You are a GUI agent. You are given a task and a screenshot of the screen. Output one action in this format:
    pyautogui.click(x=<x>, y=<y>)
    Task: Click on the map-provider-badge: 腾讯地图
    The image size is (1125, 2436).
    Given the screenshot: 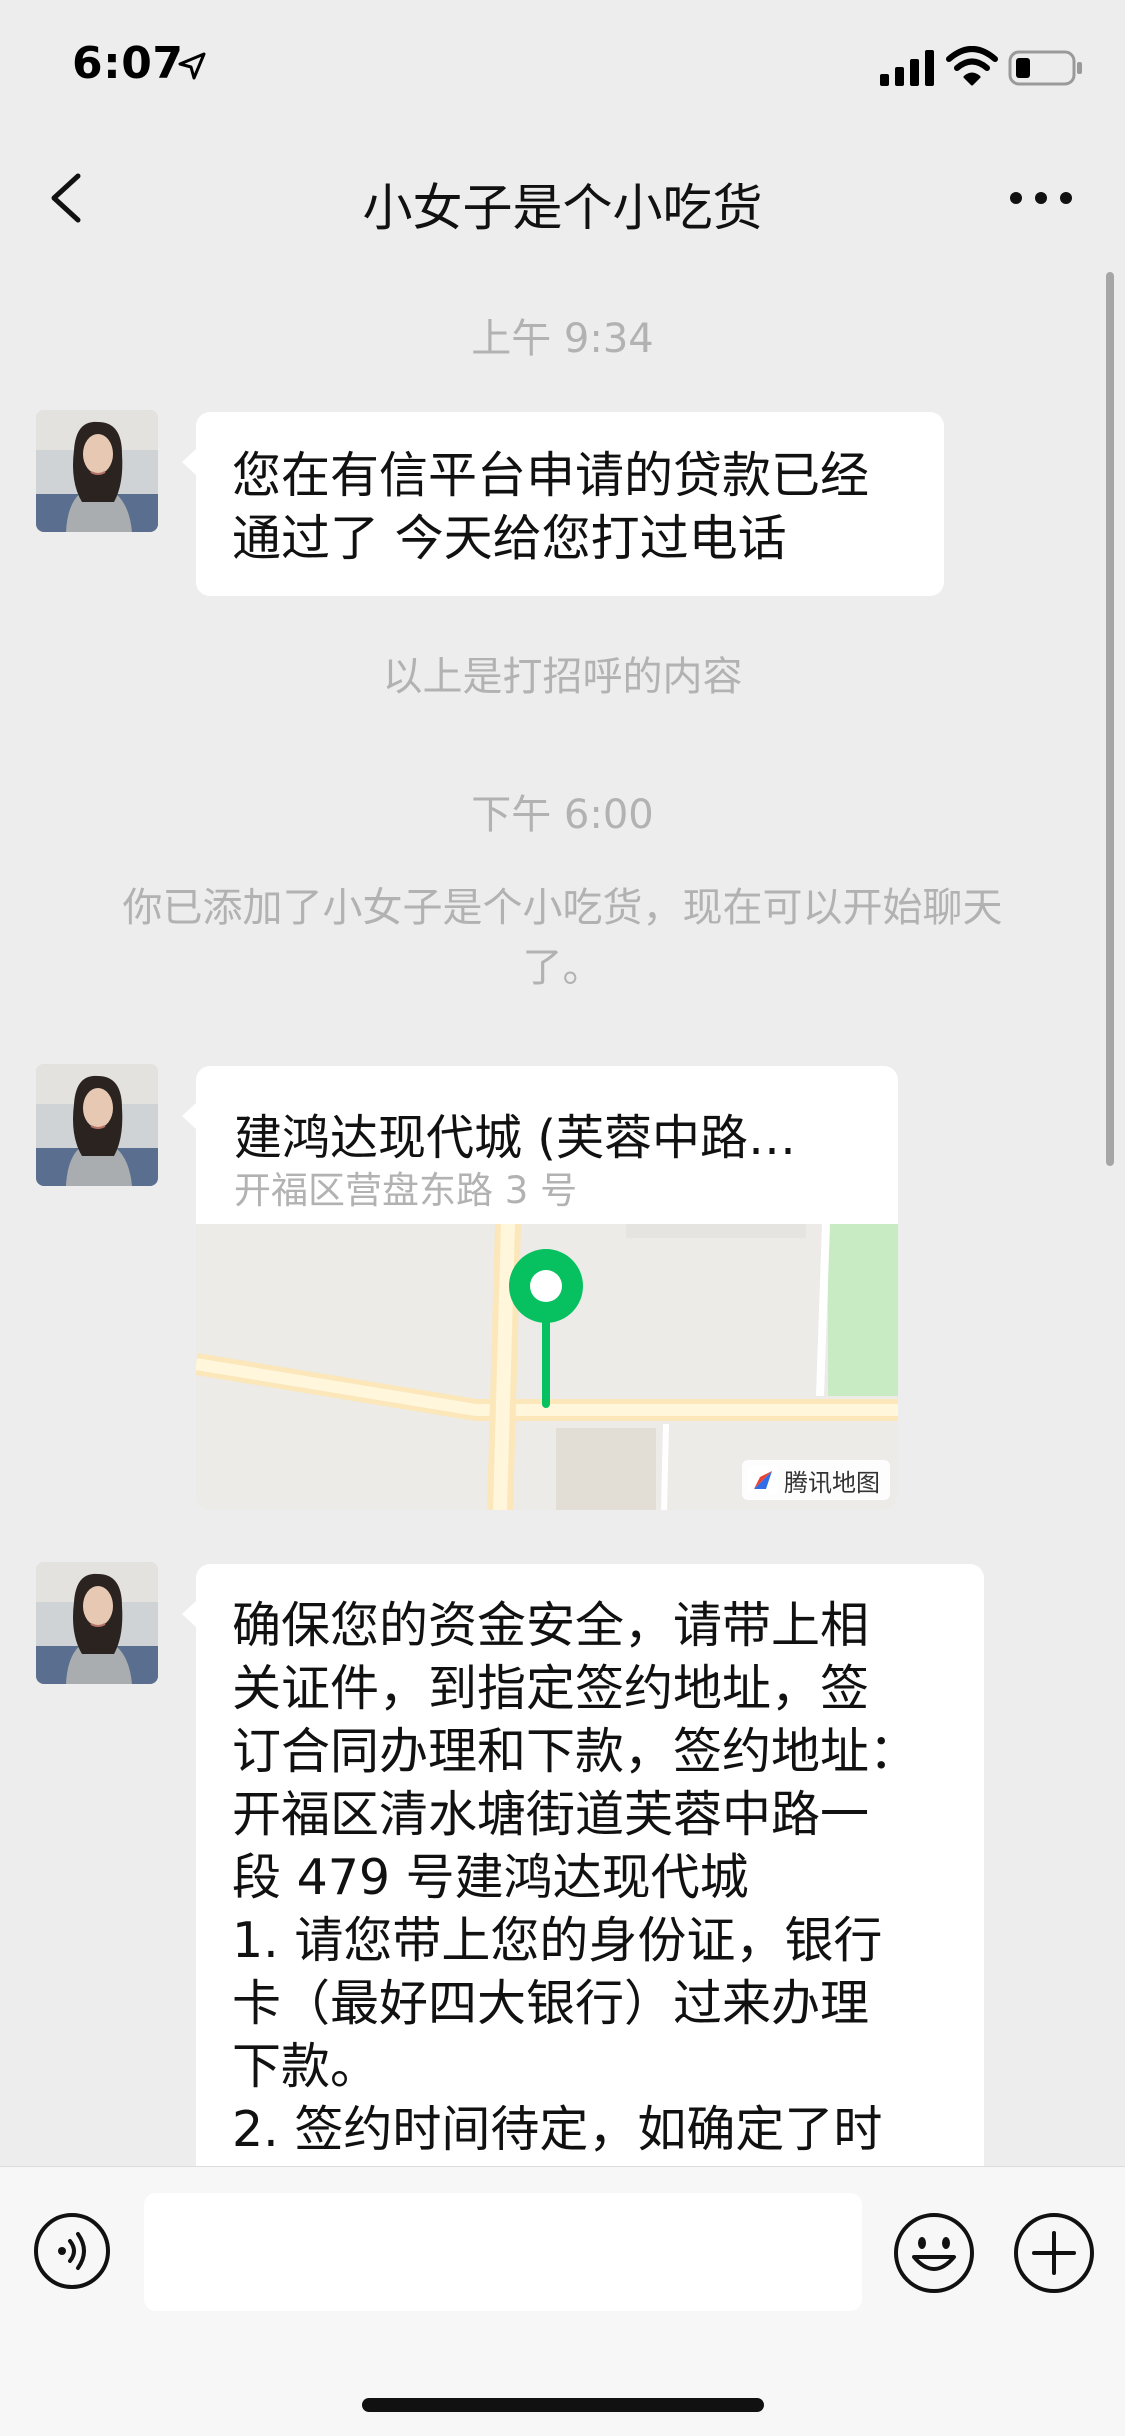 What is the action you would take?
    pyautogui.click(x=816, y=1480)
    